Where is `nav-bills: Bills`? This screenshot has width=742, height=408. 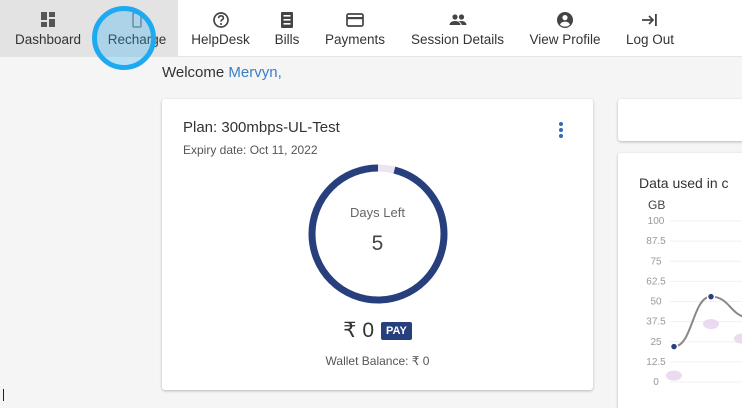 nav-bills: Bills is located at coordinates (287, 28).